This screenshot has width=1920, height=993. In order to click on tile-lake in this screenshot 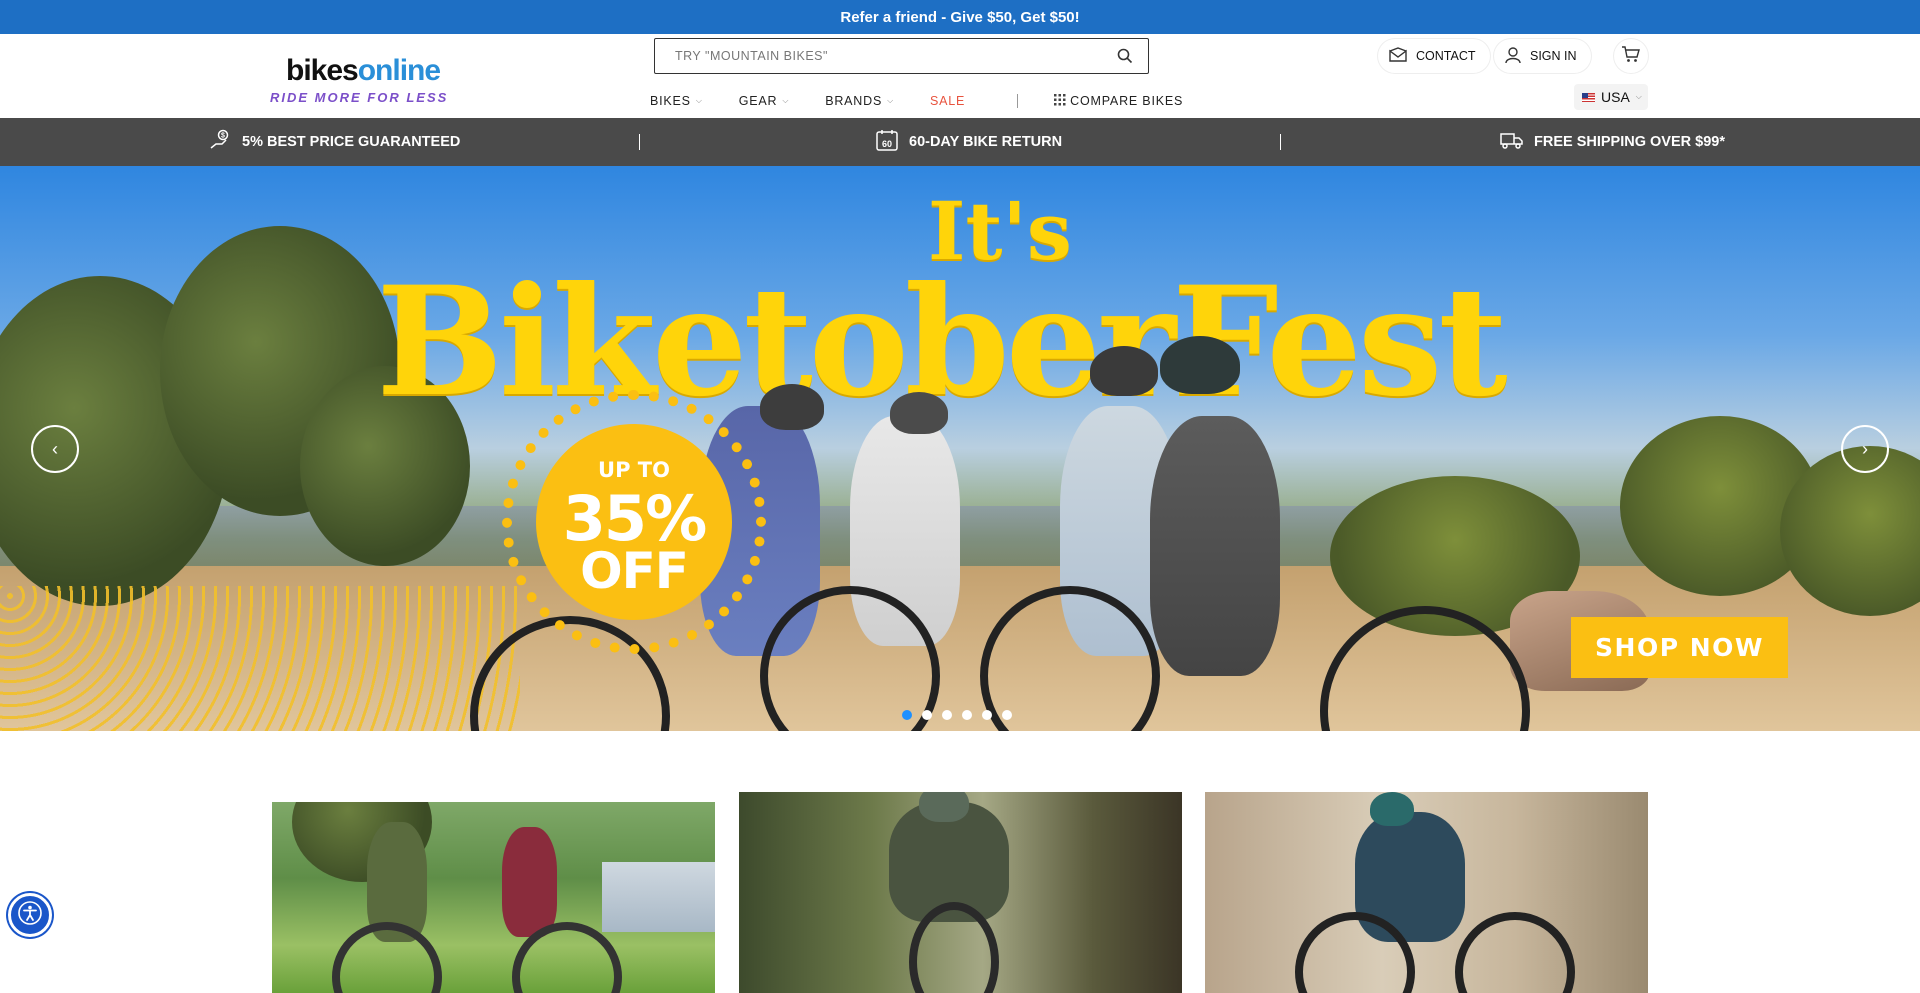, I will do `click(658, 897)`.